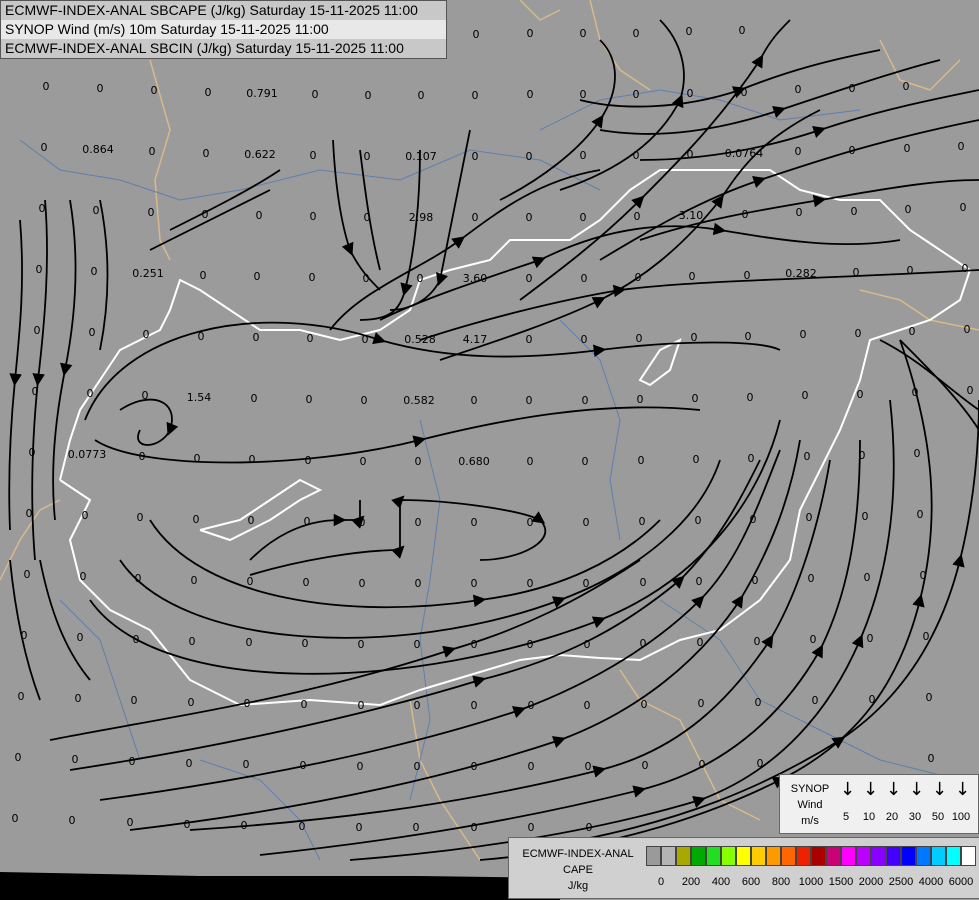 This screenshot has width=979, height=900. I want to click on cape-tick-label: 4000, so click(931, 882).